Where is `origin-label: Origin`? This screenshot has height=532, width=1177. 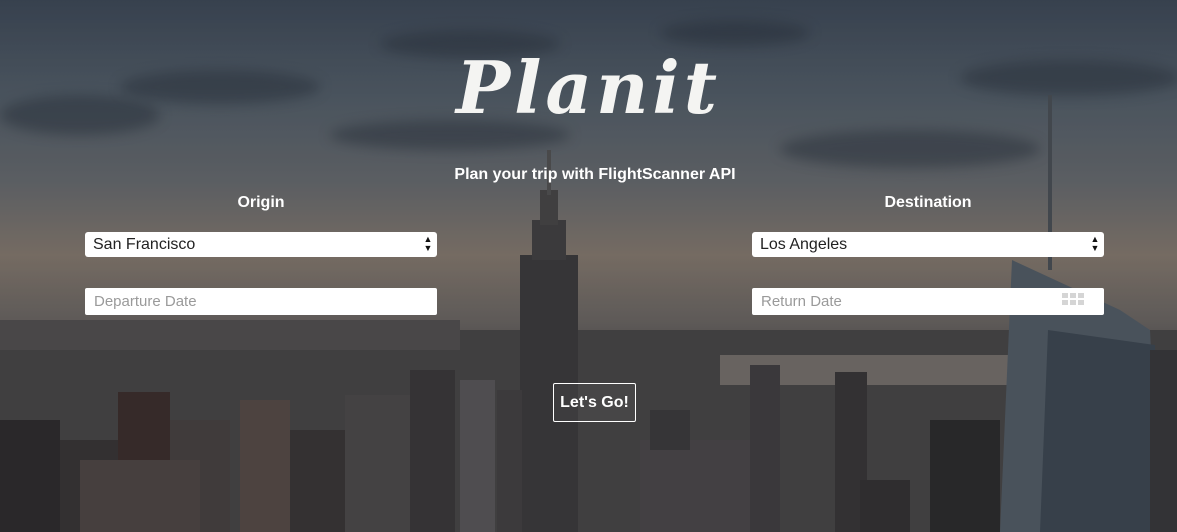
origin-label: Origin is located at coordinates (261, 202).